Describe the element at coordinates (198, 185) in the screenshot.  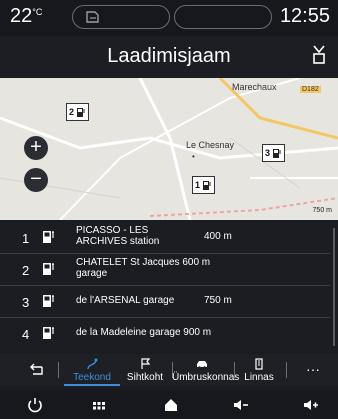
I see `marker-number: 1` at that location.